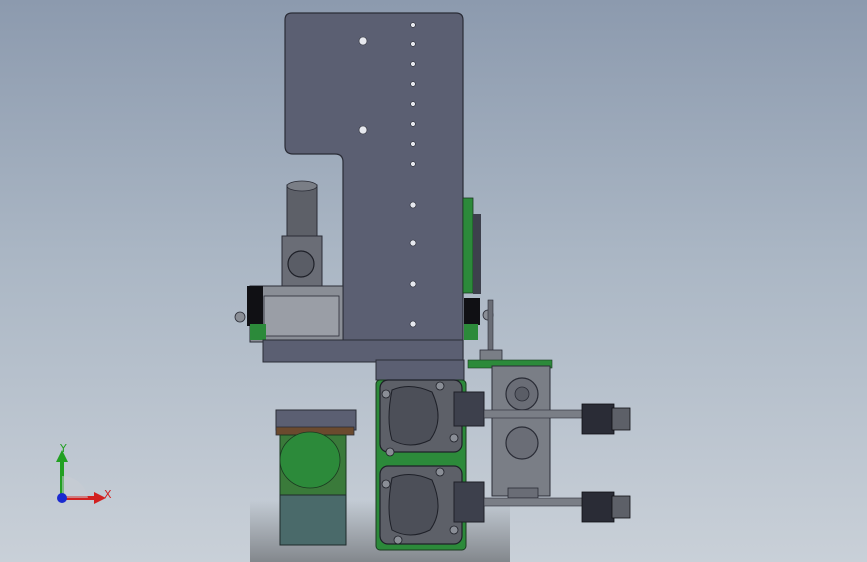 This screenshot has height=562, width=867. Describe the element at coordinates (255, 306) in the screenshot. I see `slide-end-cap-left` at that location.